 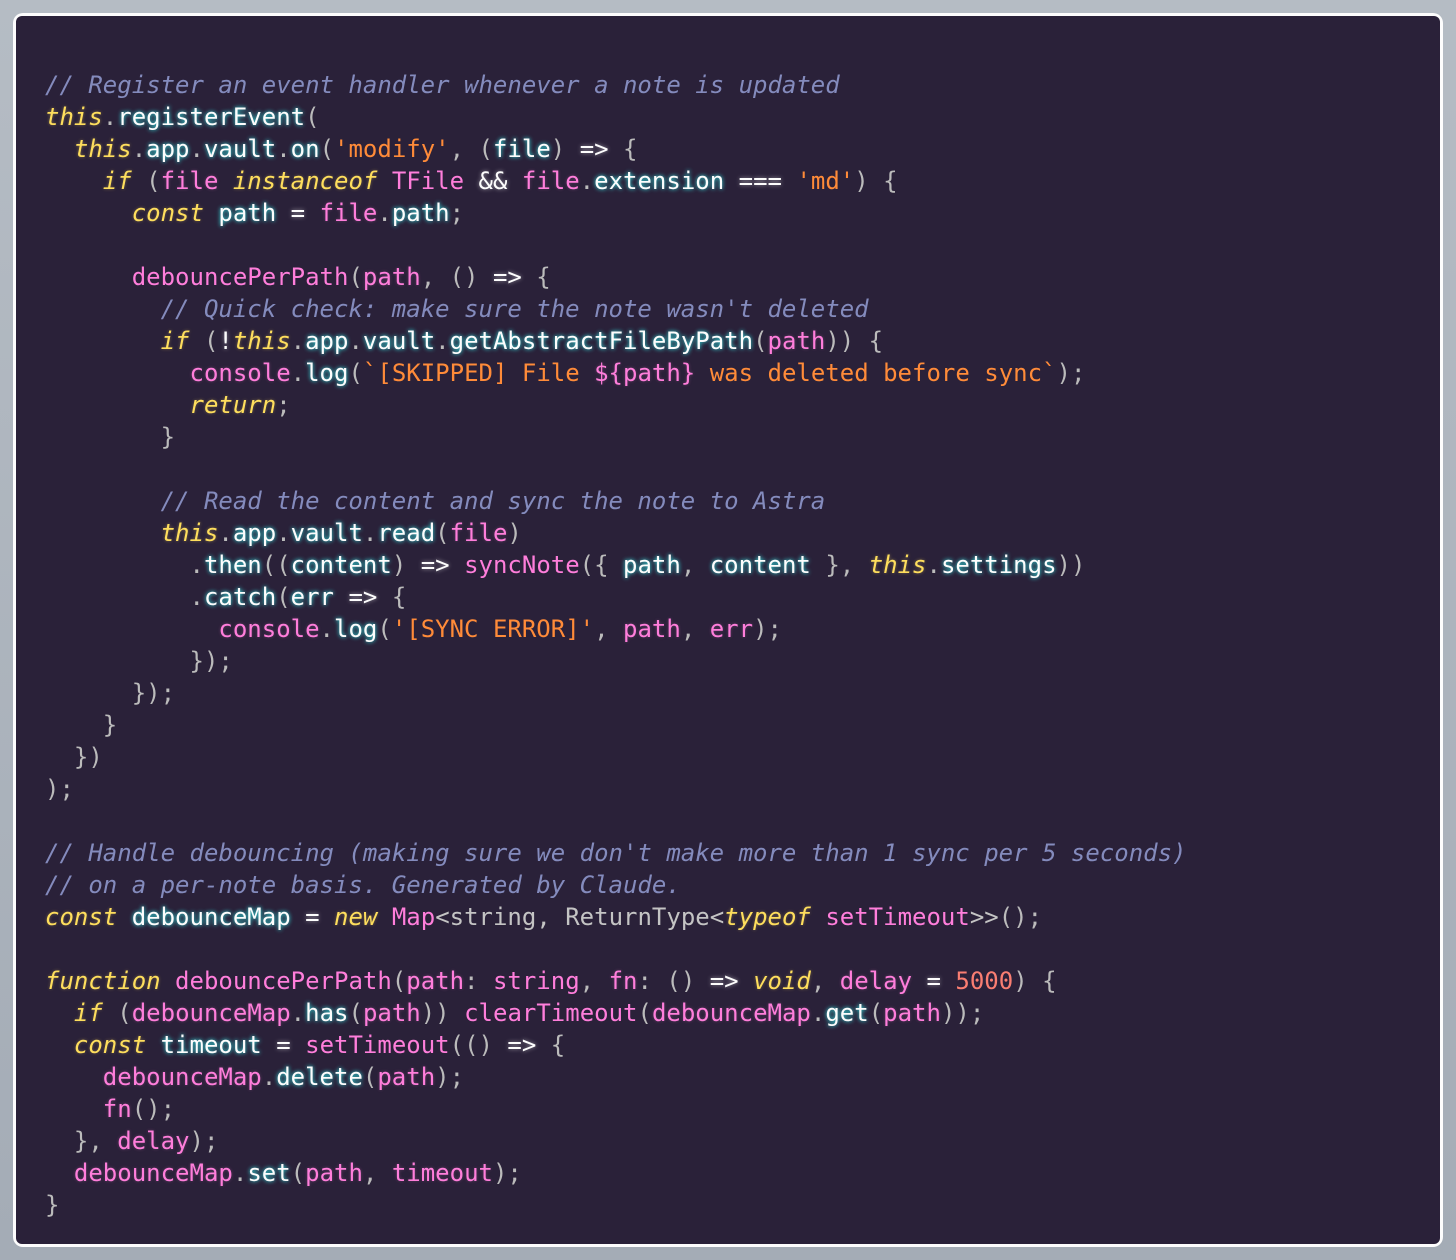 What do you see at coordinates (312, 917) in the screenshot?
I see `token-operator: =` at bounding box center [312, 917].